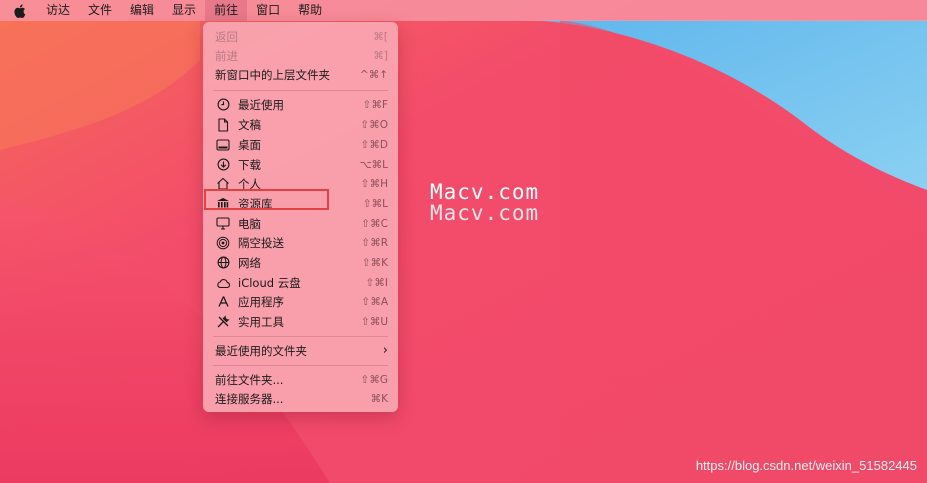  I want to click on menu-item-shortcut: ⌥⌘L, so click(373, 164).